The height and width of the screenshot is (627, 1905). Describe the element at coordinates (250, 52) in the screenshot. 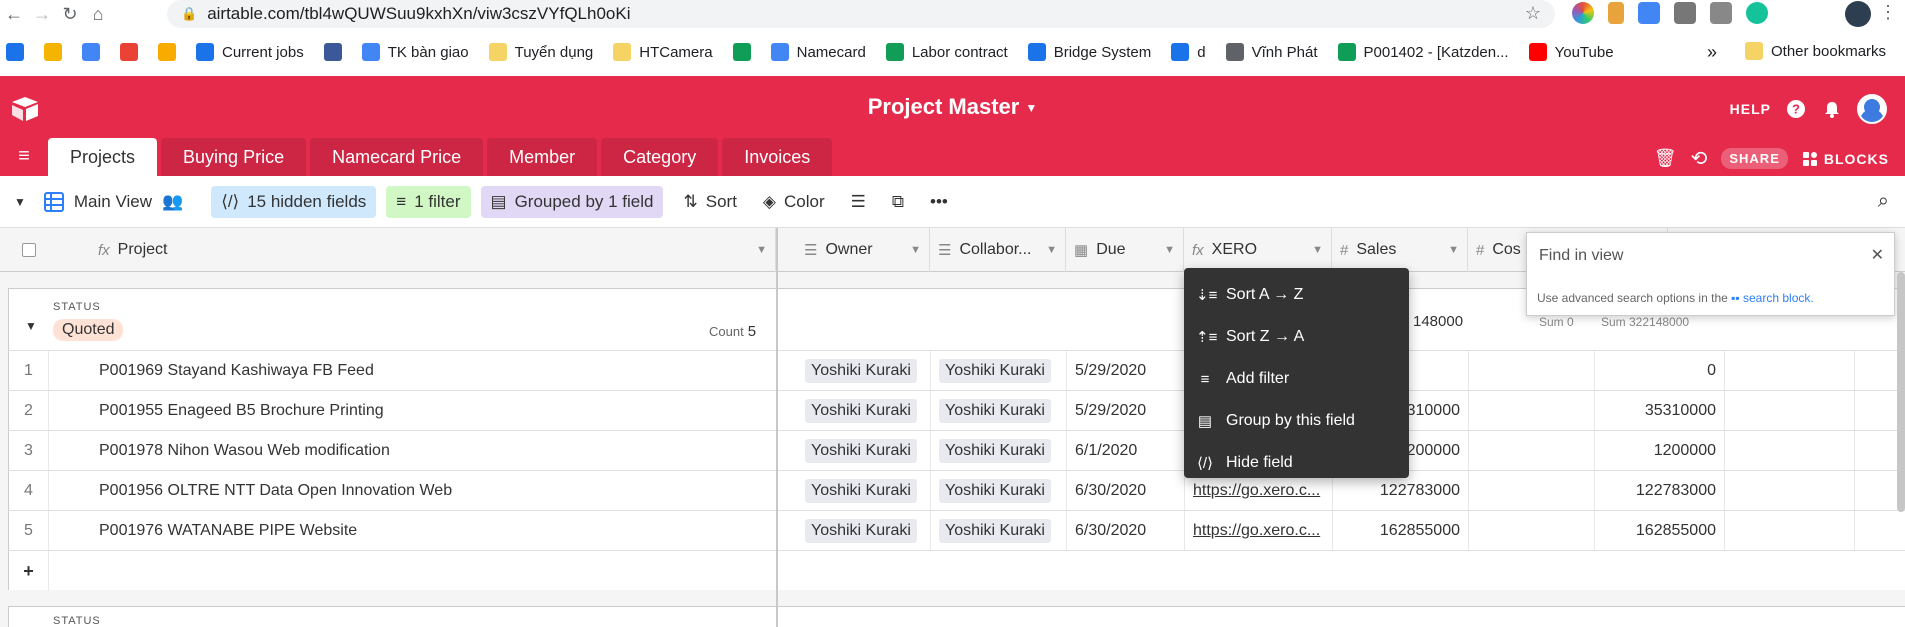

I see `bookmark-item: Current jobs` at that location.